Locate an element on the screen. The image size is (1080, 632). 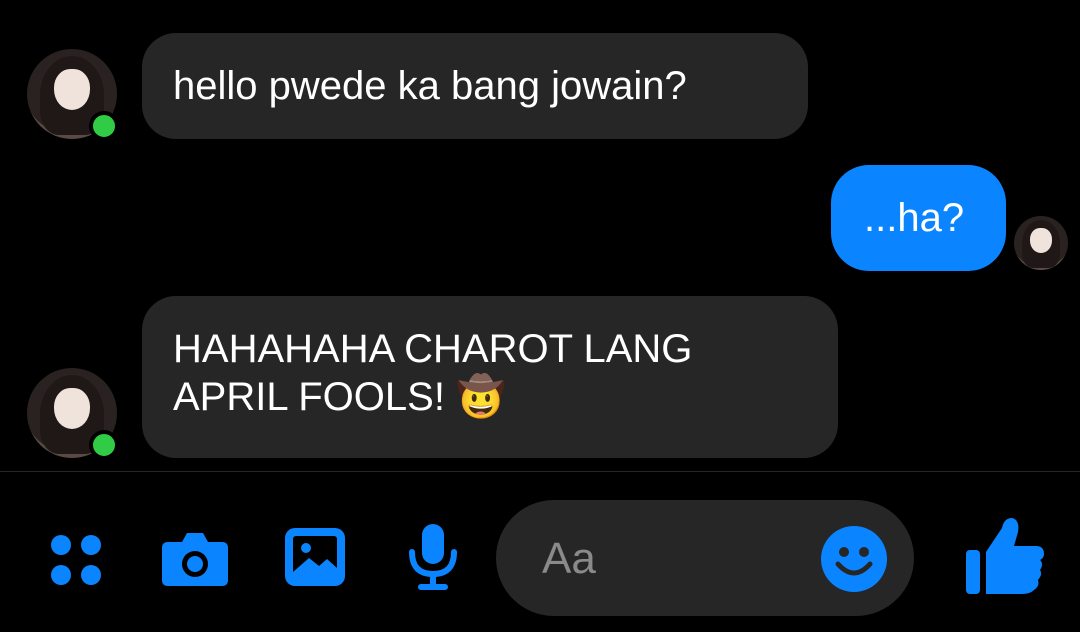
incoming-message-bubble: hello pwede ka bang jowain? is located at coordinates (475, 86).